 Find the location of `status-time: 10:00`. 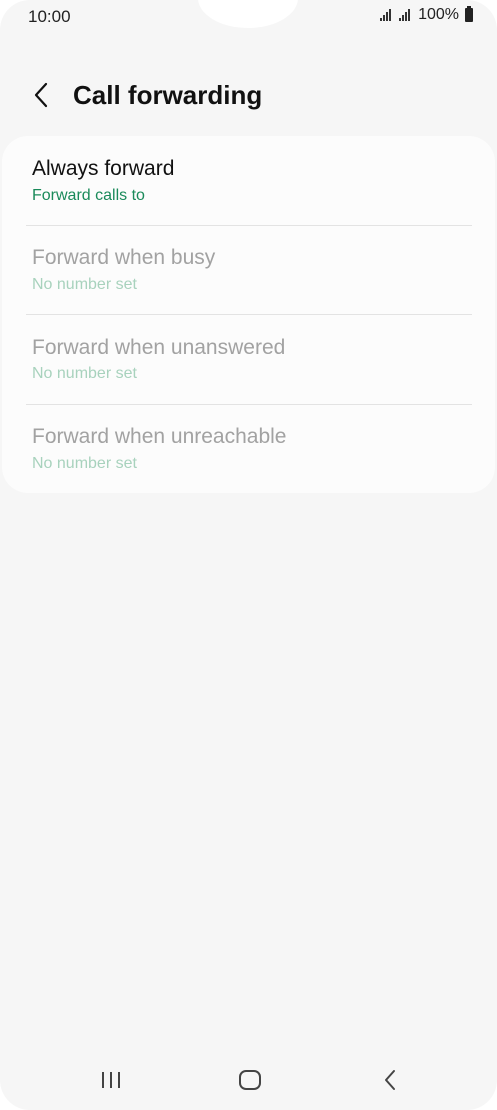

status-time: 10:00 is located at coordinates (49, 16).